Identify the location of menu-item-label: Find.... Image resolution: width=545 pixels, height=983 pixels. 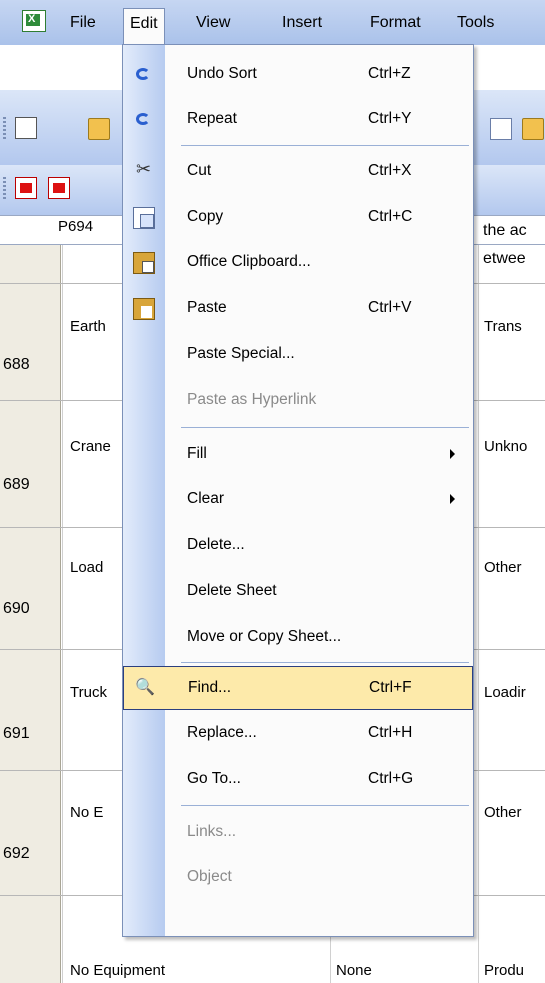
(210, 687).